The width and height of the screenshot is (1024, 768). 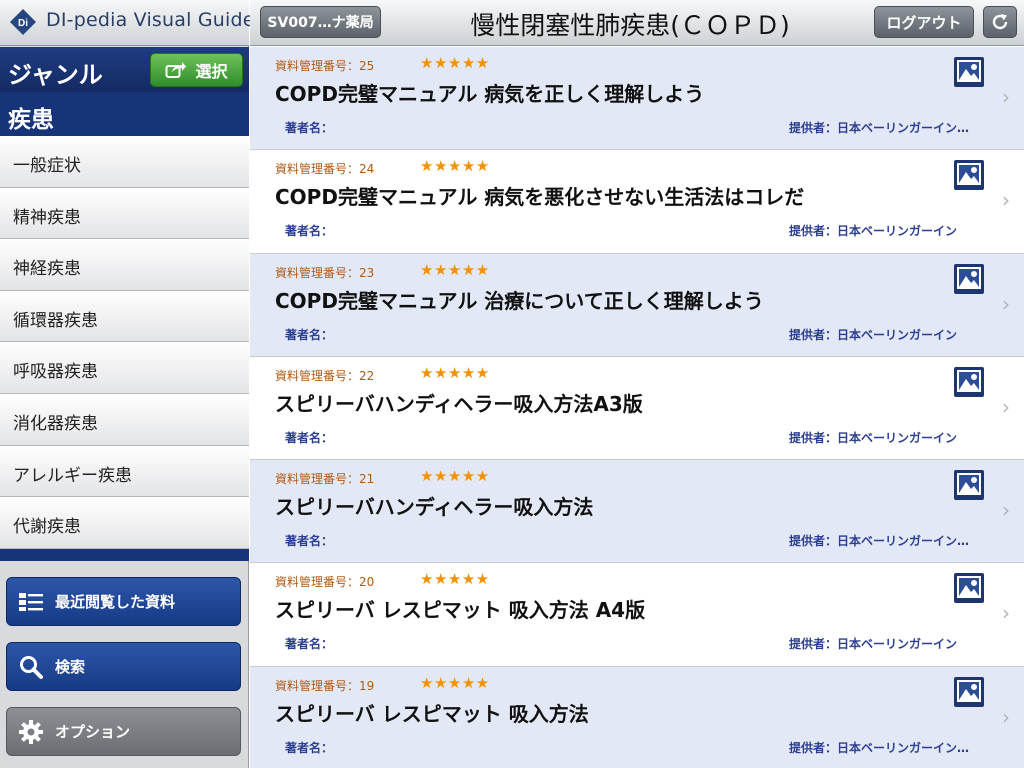 What do you see at coordinates (325, 169) in the screenshot?
I see `document-id-label: 資料管理番号：24` at bounding box center [325, 169].